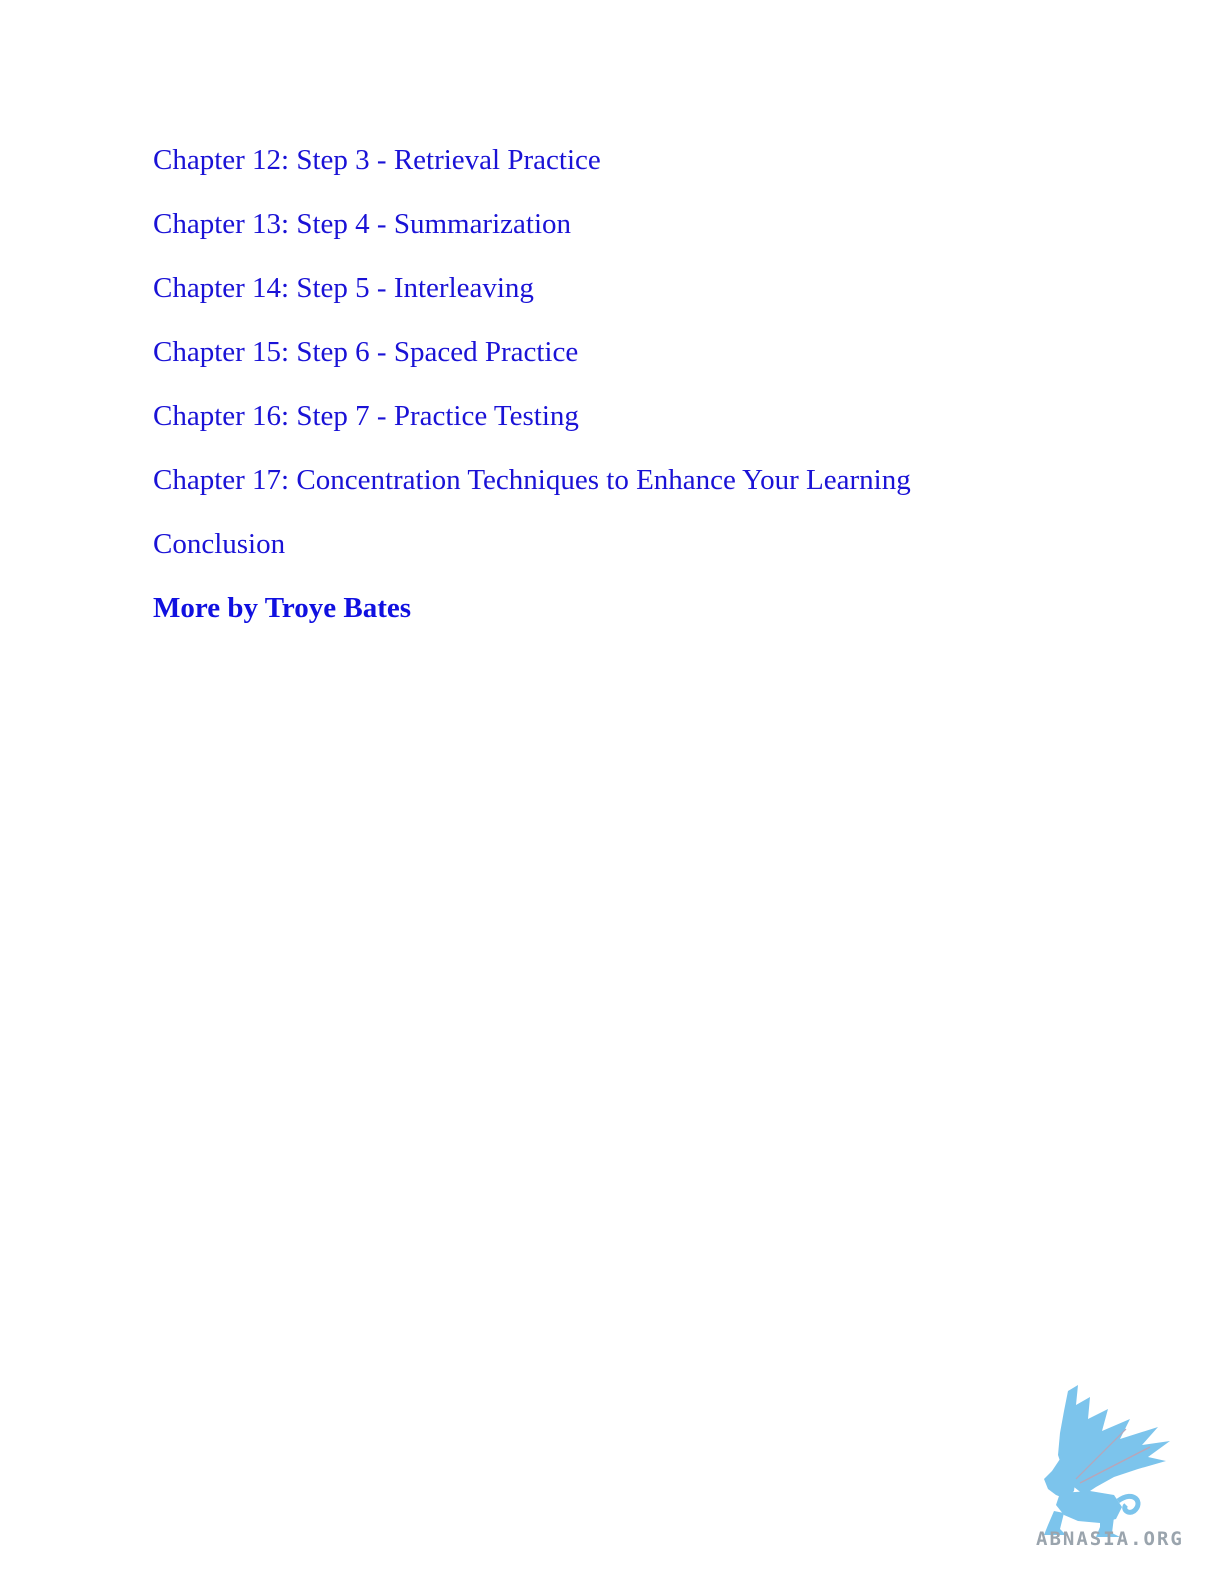 Image resolution: width=1224 pixels, height=1584 pixels. What do you see at coordinates (532, 171) in the screenshot?
I see `toc-link-chapter-12: Chapter 12: Step 3 - Retrieval Practice` at bounding box center [532, 171].